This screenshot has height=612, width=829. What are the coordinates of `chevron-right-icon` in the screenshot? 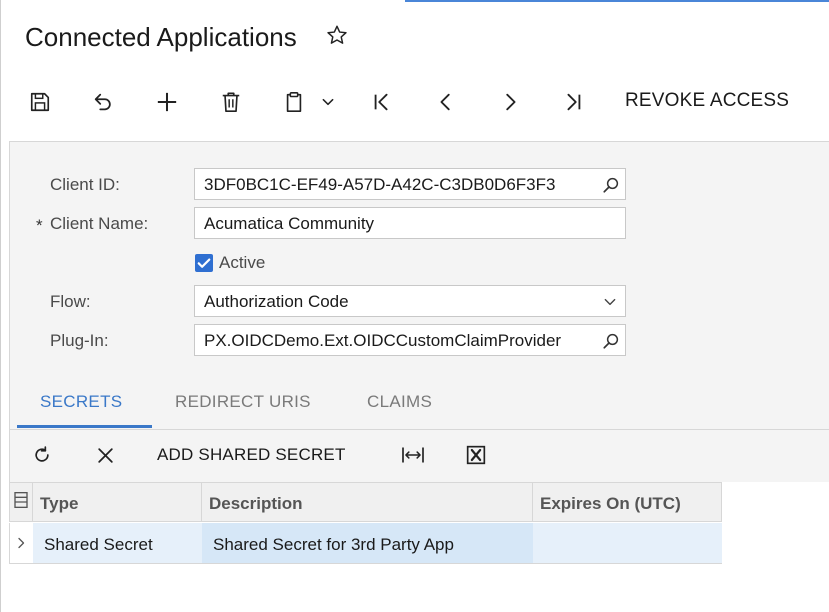 It's located at (21, 543).